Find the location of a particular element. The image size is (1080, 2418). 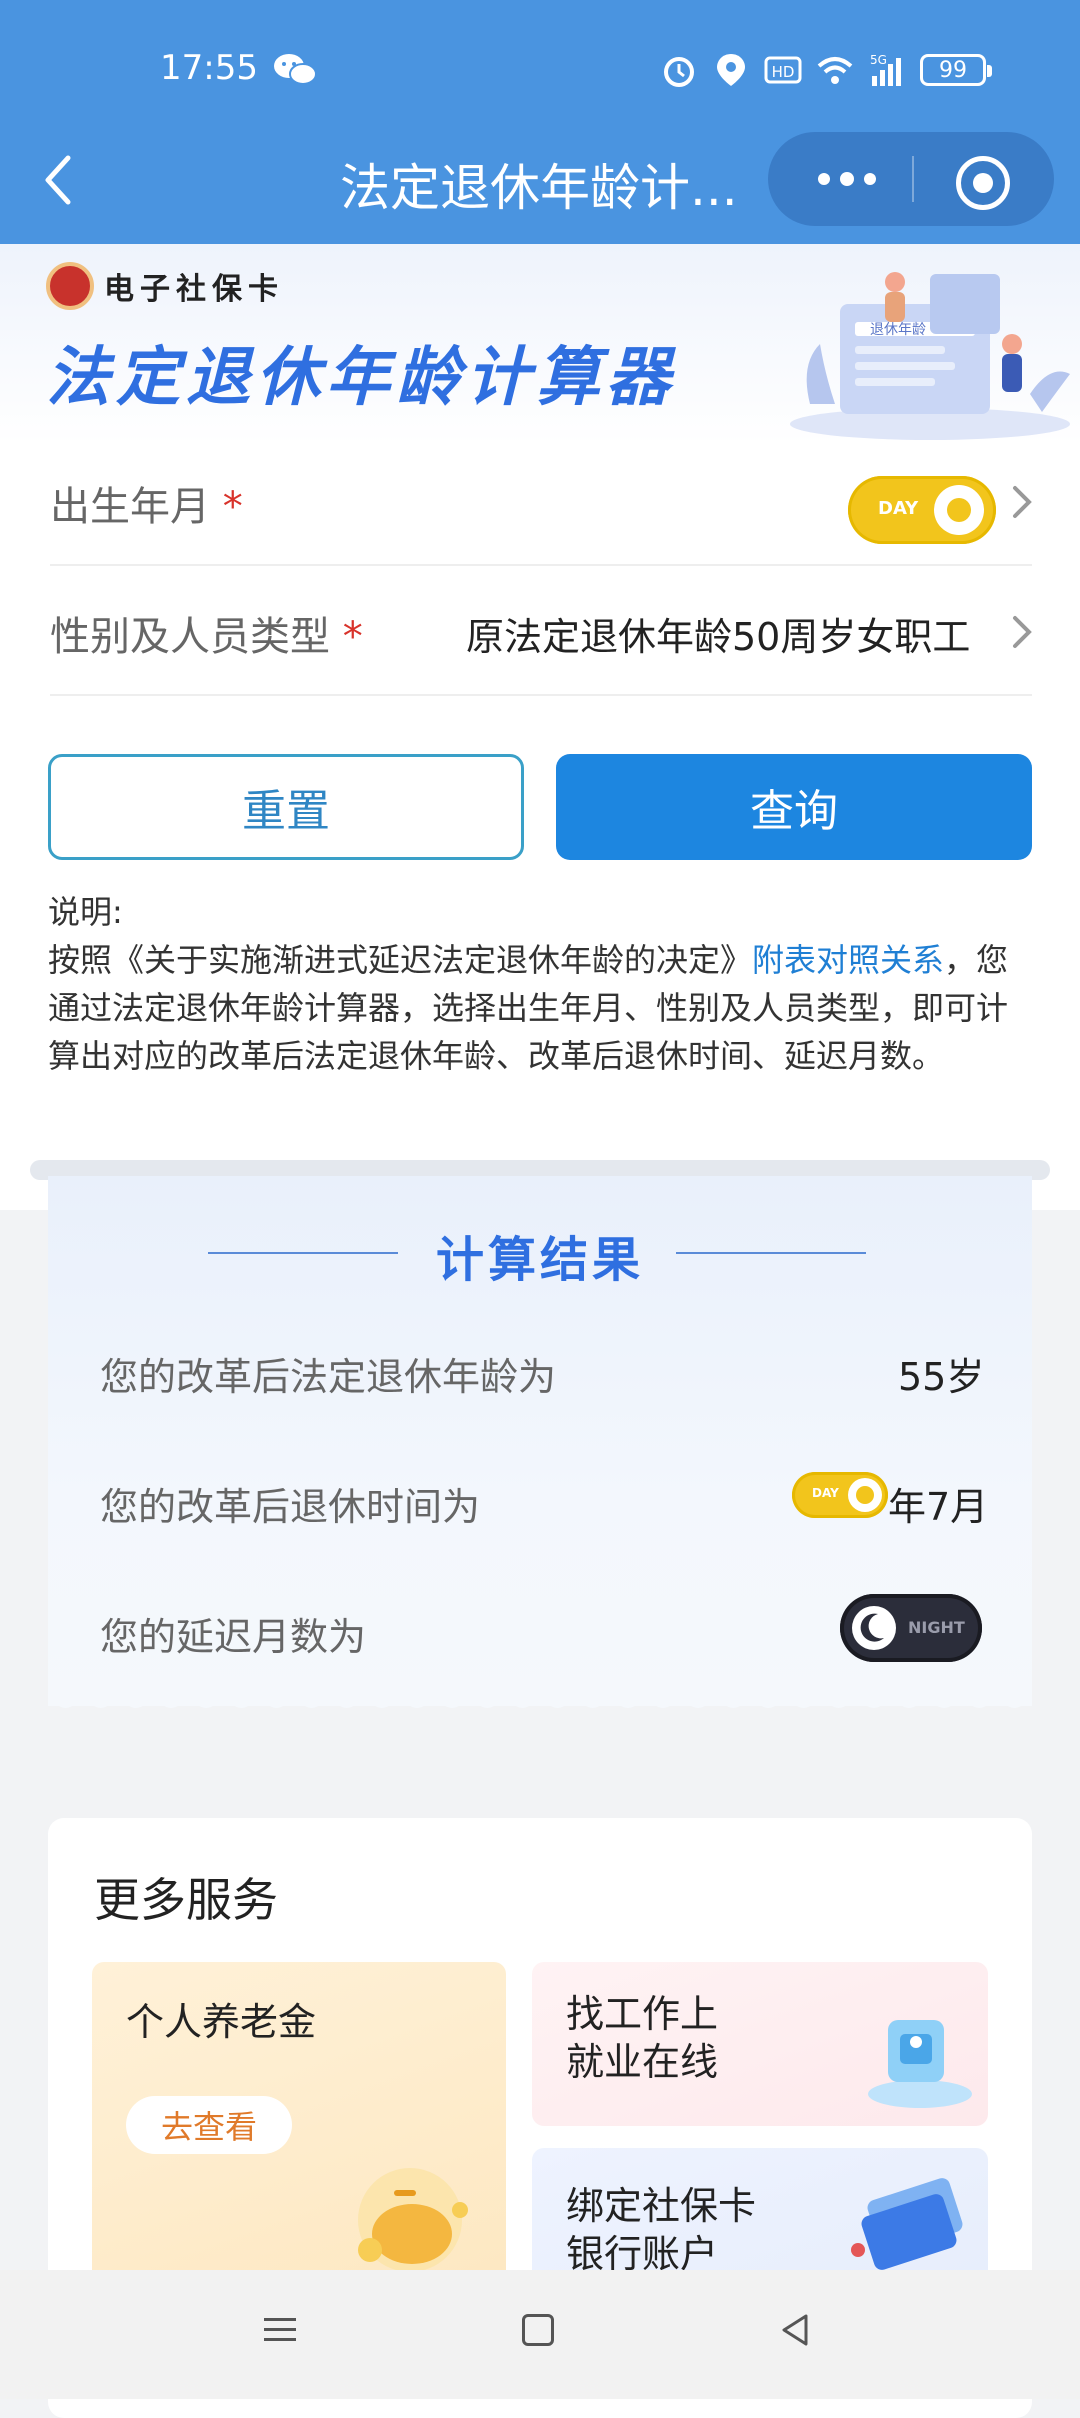

job-tile-line2: 就业在线 is located at coordinates (642, 2062).